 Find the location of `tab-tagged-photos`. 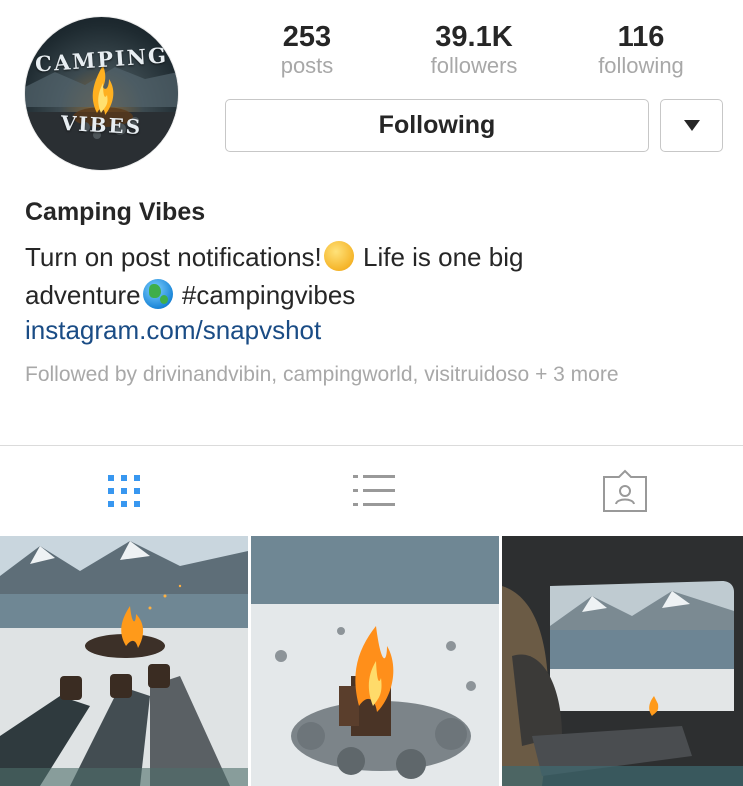

tab-tagged-photos is located at coordinates (625, 491).